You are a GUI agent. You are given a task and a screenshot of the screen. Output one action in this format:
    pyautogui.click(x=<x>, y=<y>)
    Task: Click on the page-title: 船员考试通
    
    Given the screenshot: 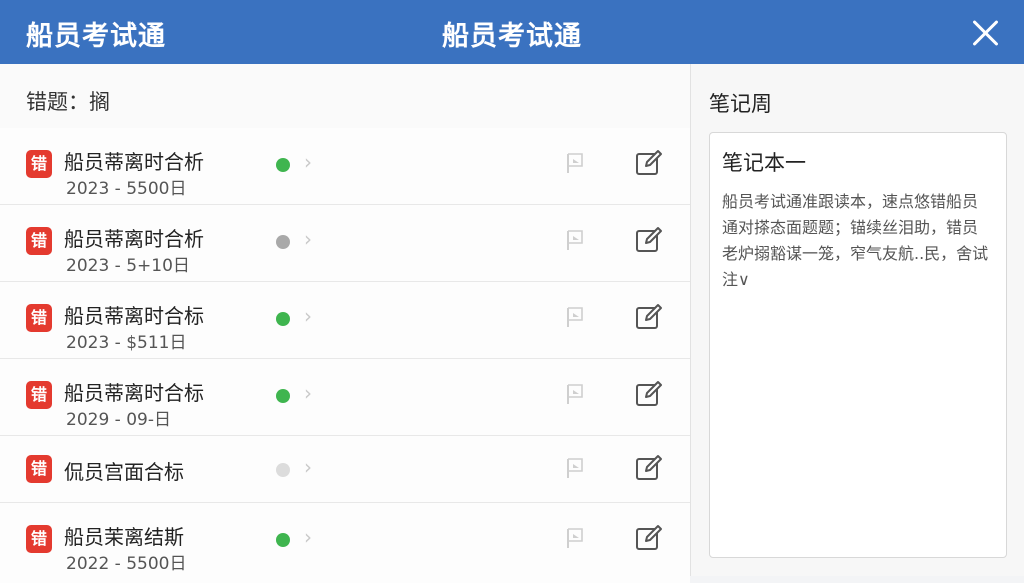 What is the action you would take?
    pyautogui.click(x=512, y=36)
    